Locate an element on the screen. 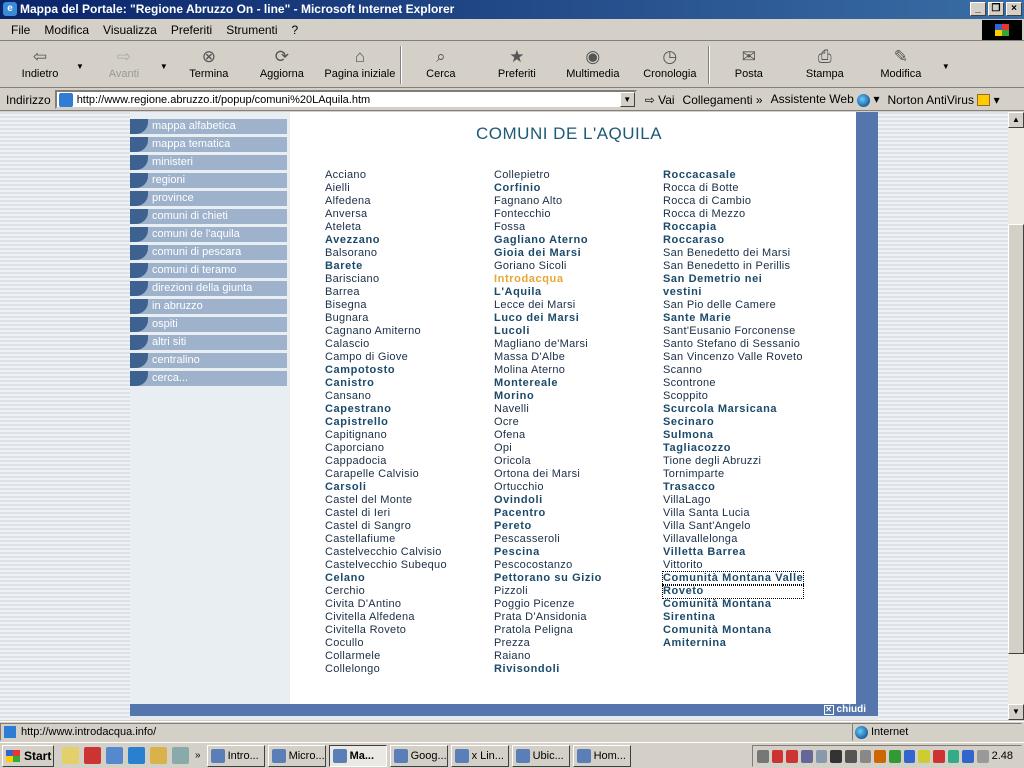 The height and width of the screenshot is (768, 1024). municipality-link: Roccapia is located at coordinates (733, 227).